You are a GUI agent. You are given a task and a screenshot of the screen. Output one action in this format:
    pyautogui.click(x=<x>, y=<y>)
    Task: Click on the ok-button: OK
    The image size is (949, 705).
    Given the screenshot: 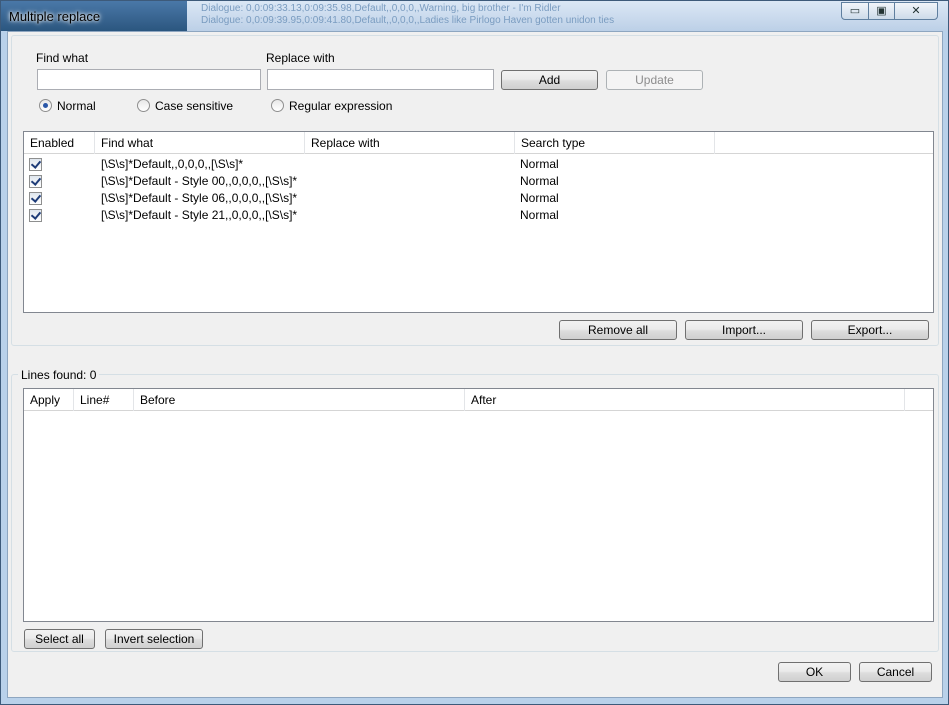 What is the action you would take?
    pyautogui.click(x=814, y=672)
    